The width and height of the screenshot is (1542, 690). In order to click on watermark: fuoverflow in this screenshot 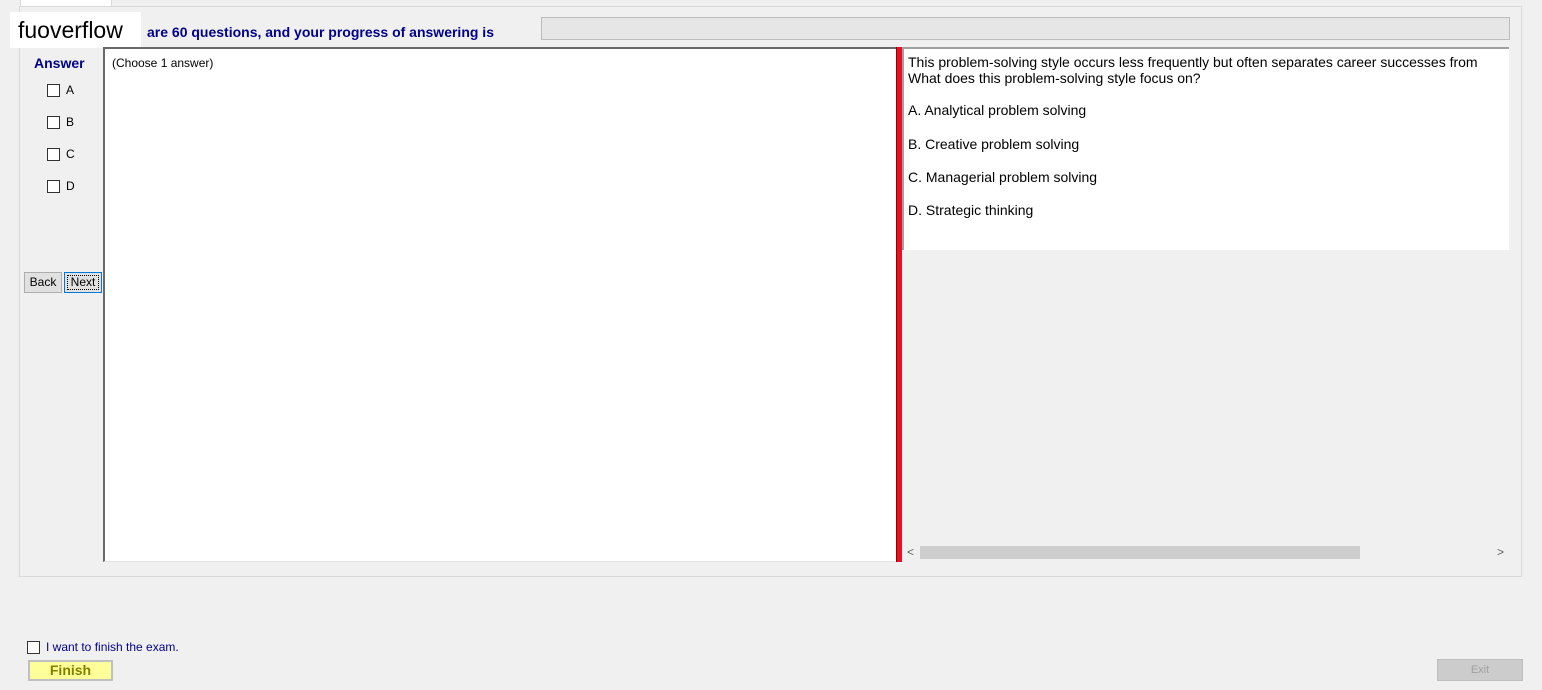, I will do `click(75, 30)`.